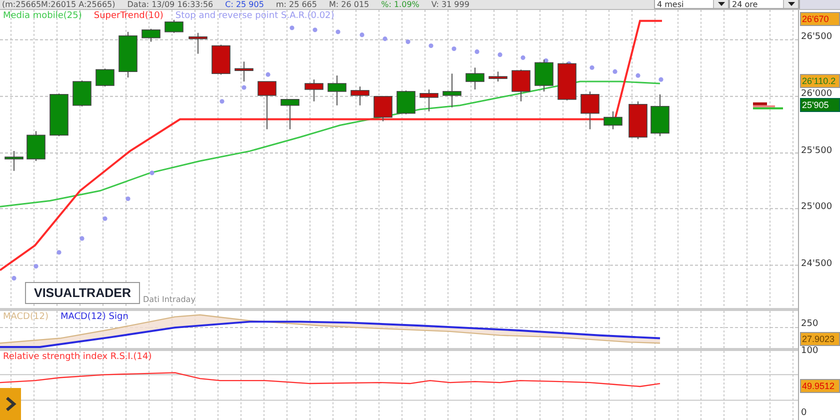 The width and height of the screenshot is (840, 420). I want to click on source-label: Dati Intraday, so click(169, 299).